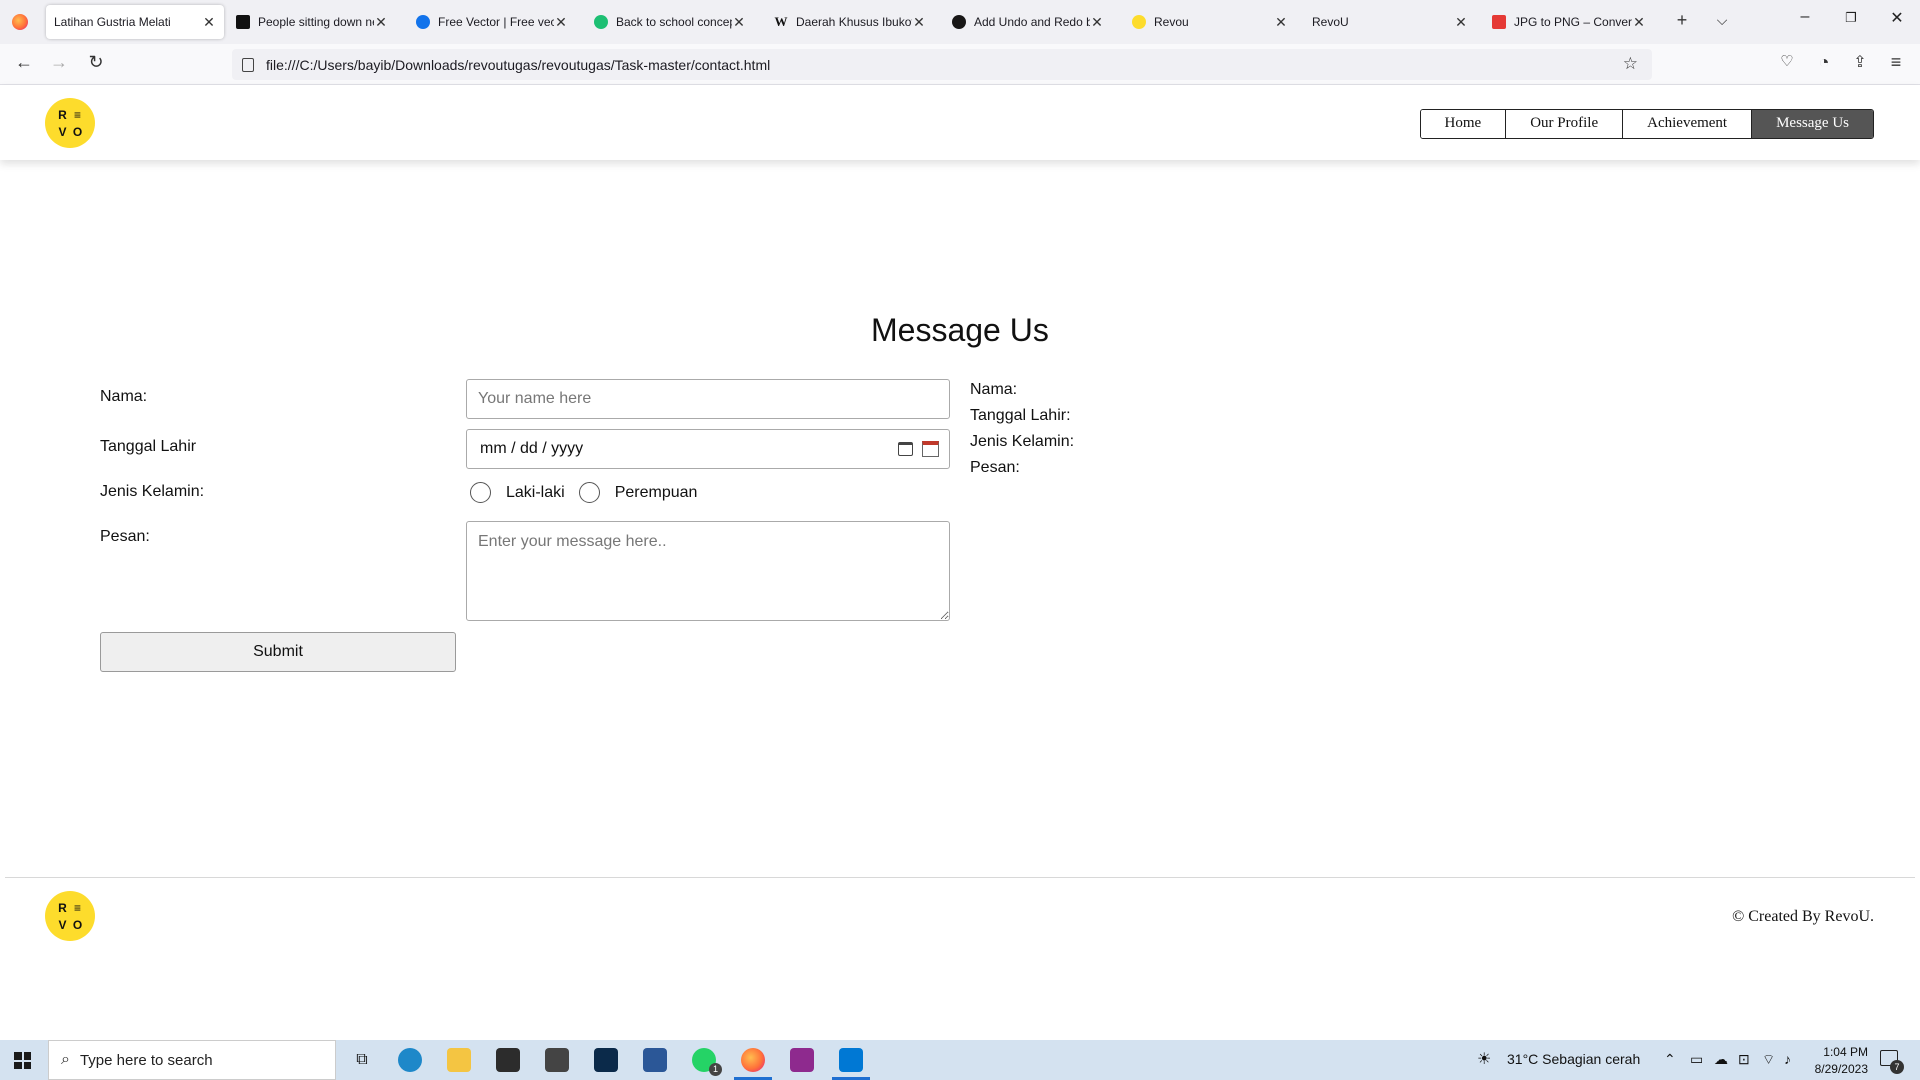 This screenshot has height=1080, width=1920. I want to click on account-icon: ◔, so click(1824, 65).